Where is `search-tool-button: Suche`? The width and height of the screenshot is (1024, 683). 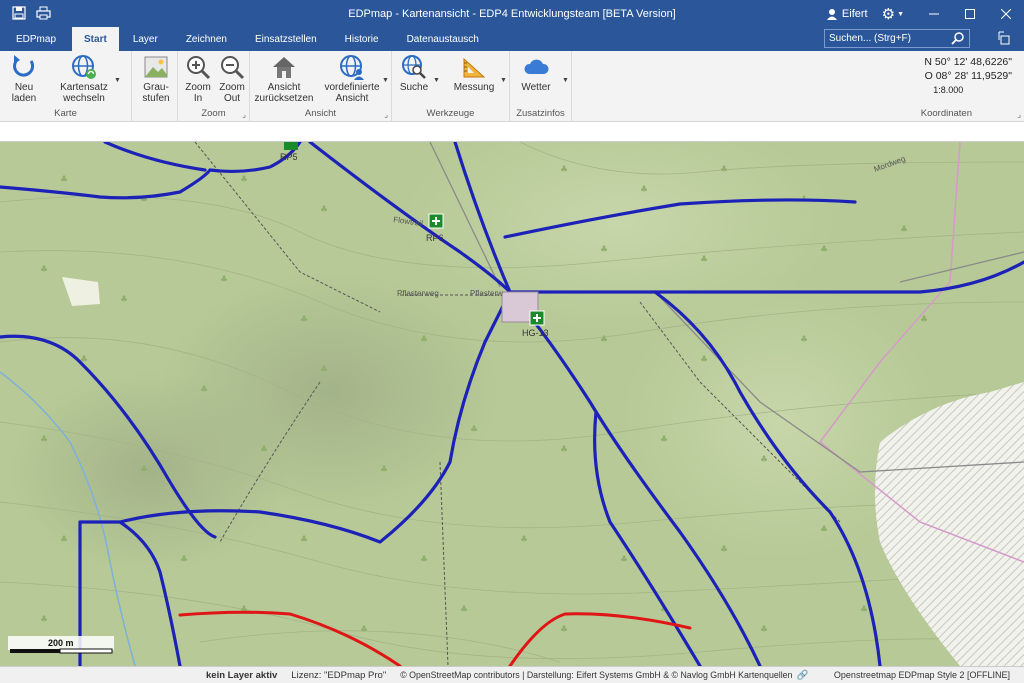 search-tool-button: Suche is located at coordinates (414, 73).